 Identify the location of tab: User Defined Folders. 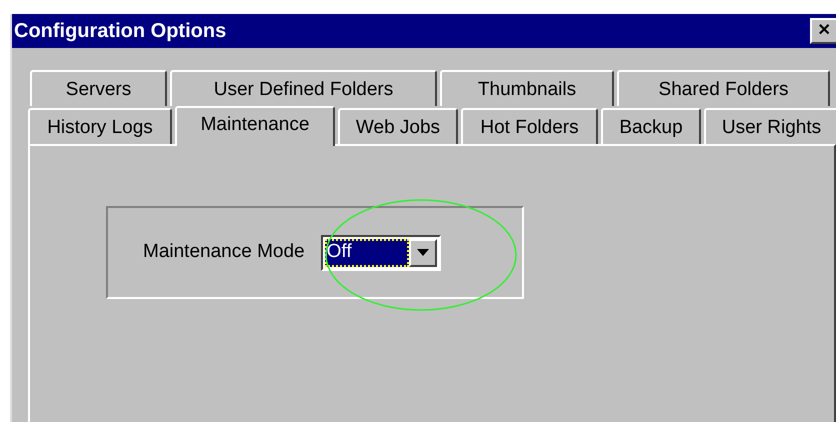
(303, 88).